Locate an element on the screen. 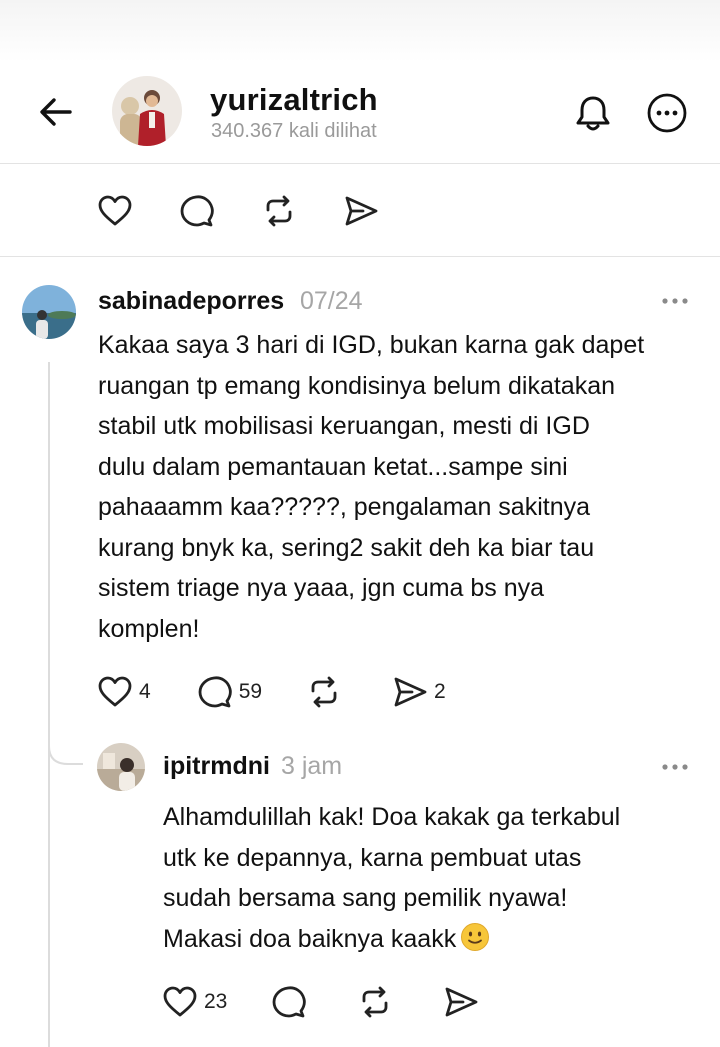 The image size is (720, 1047). bell-icon is located at coordinates (593, 113).